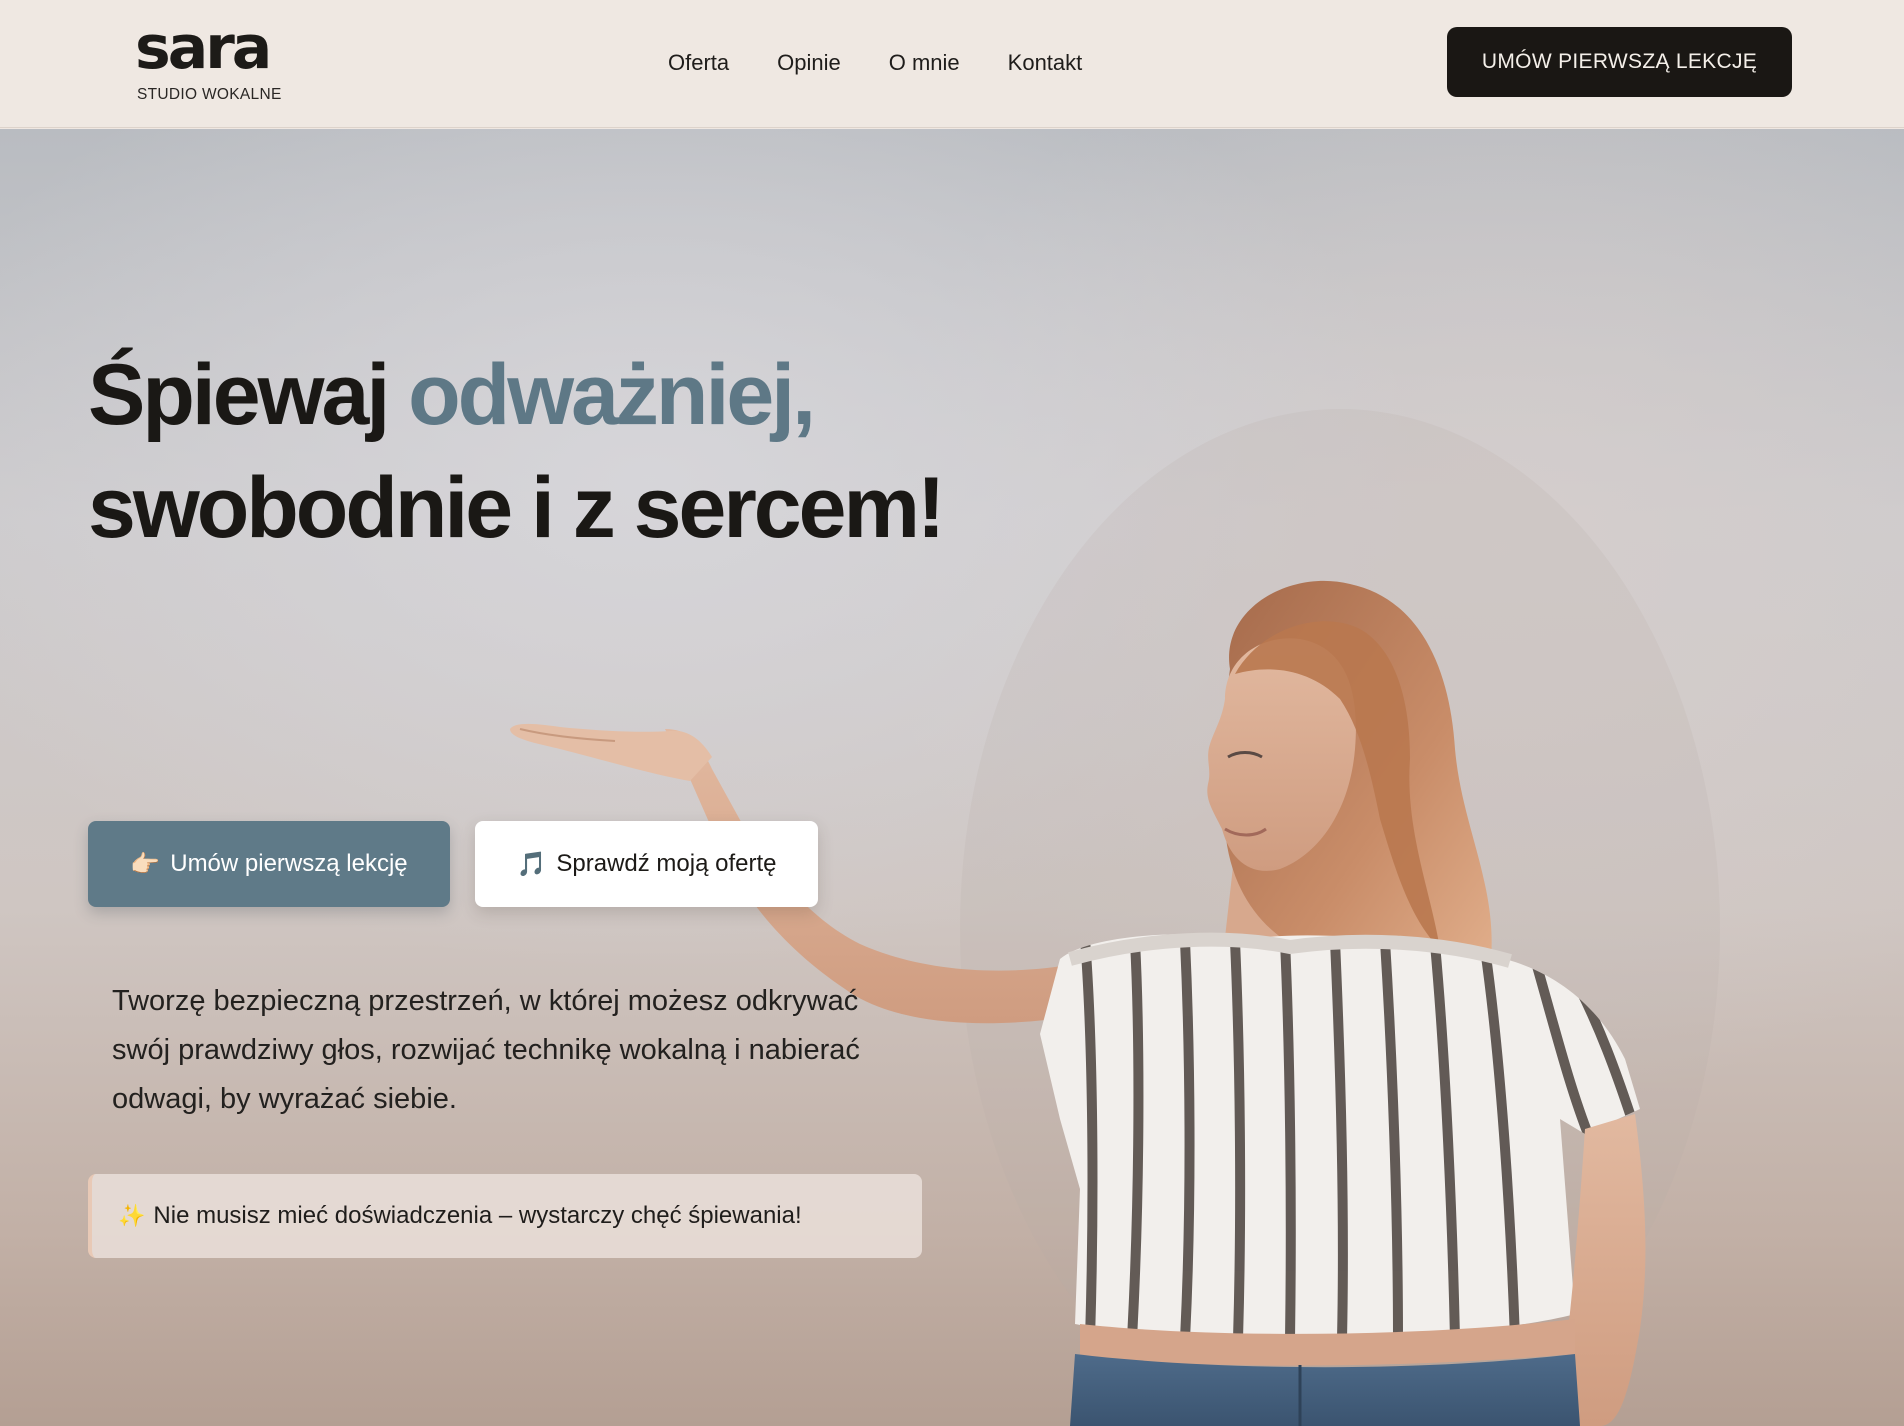  I want to click on nav-link-kontakt: Kontakt, so click(1045, 63).